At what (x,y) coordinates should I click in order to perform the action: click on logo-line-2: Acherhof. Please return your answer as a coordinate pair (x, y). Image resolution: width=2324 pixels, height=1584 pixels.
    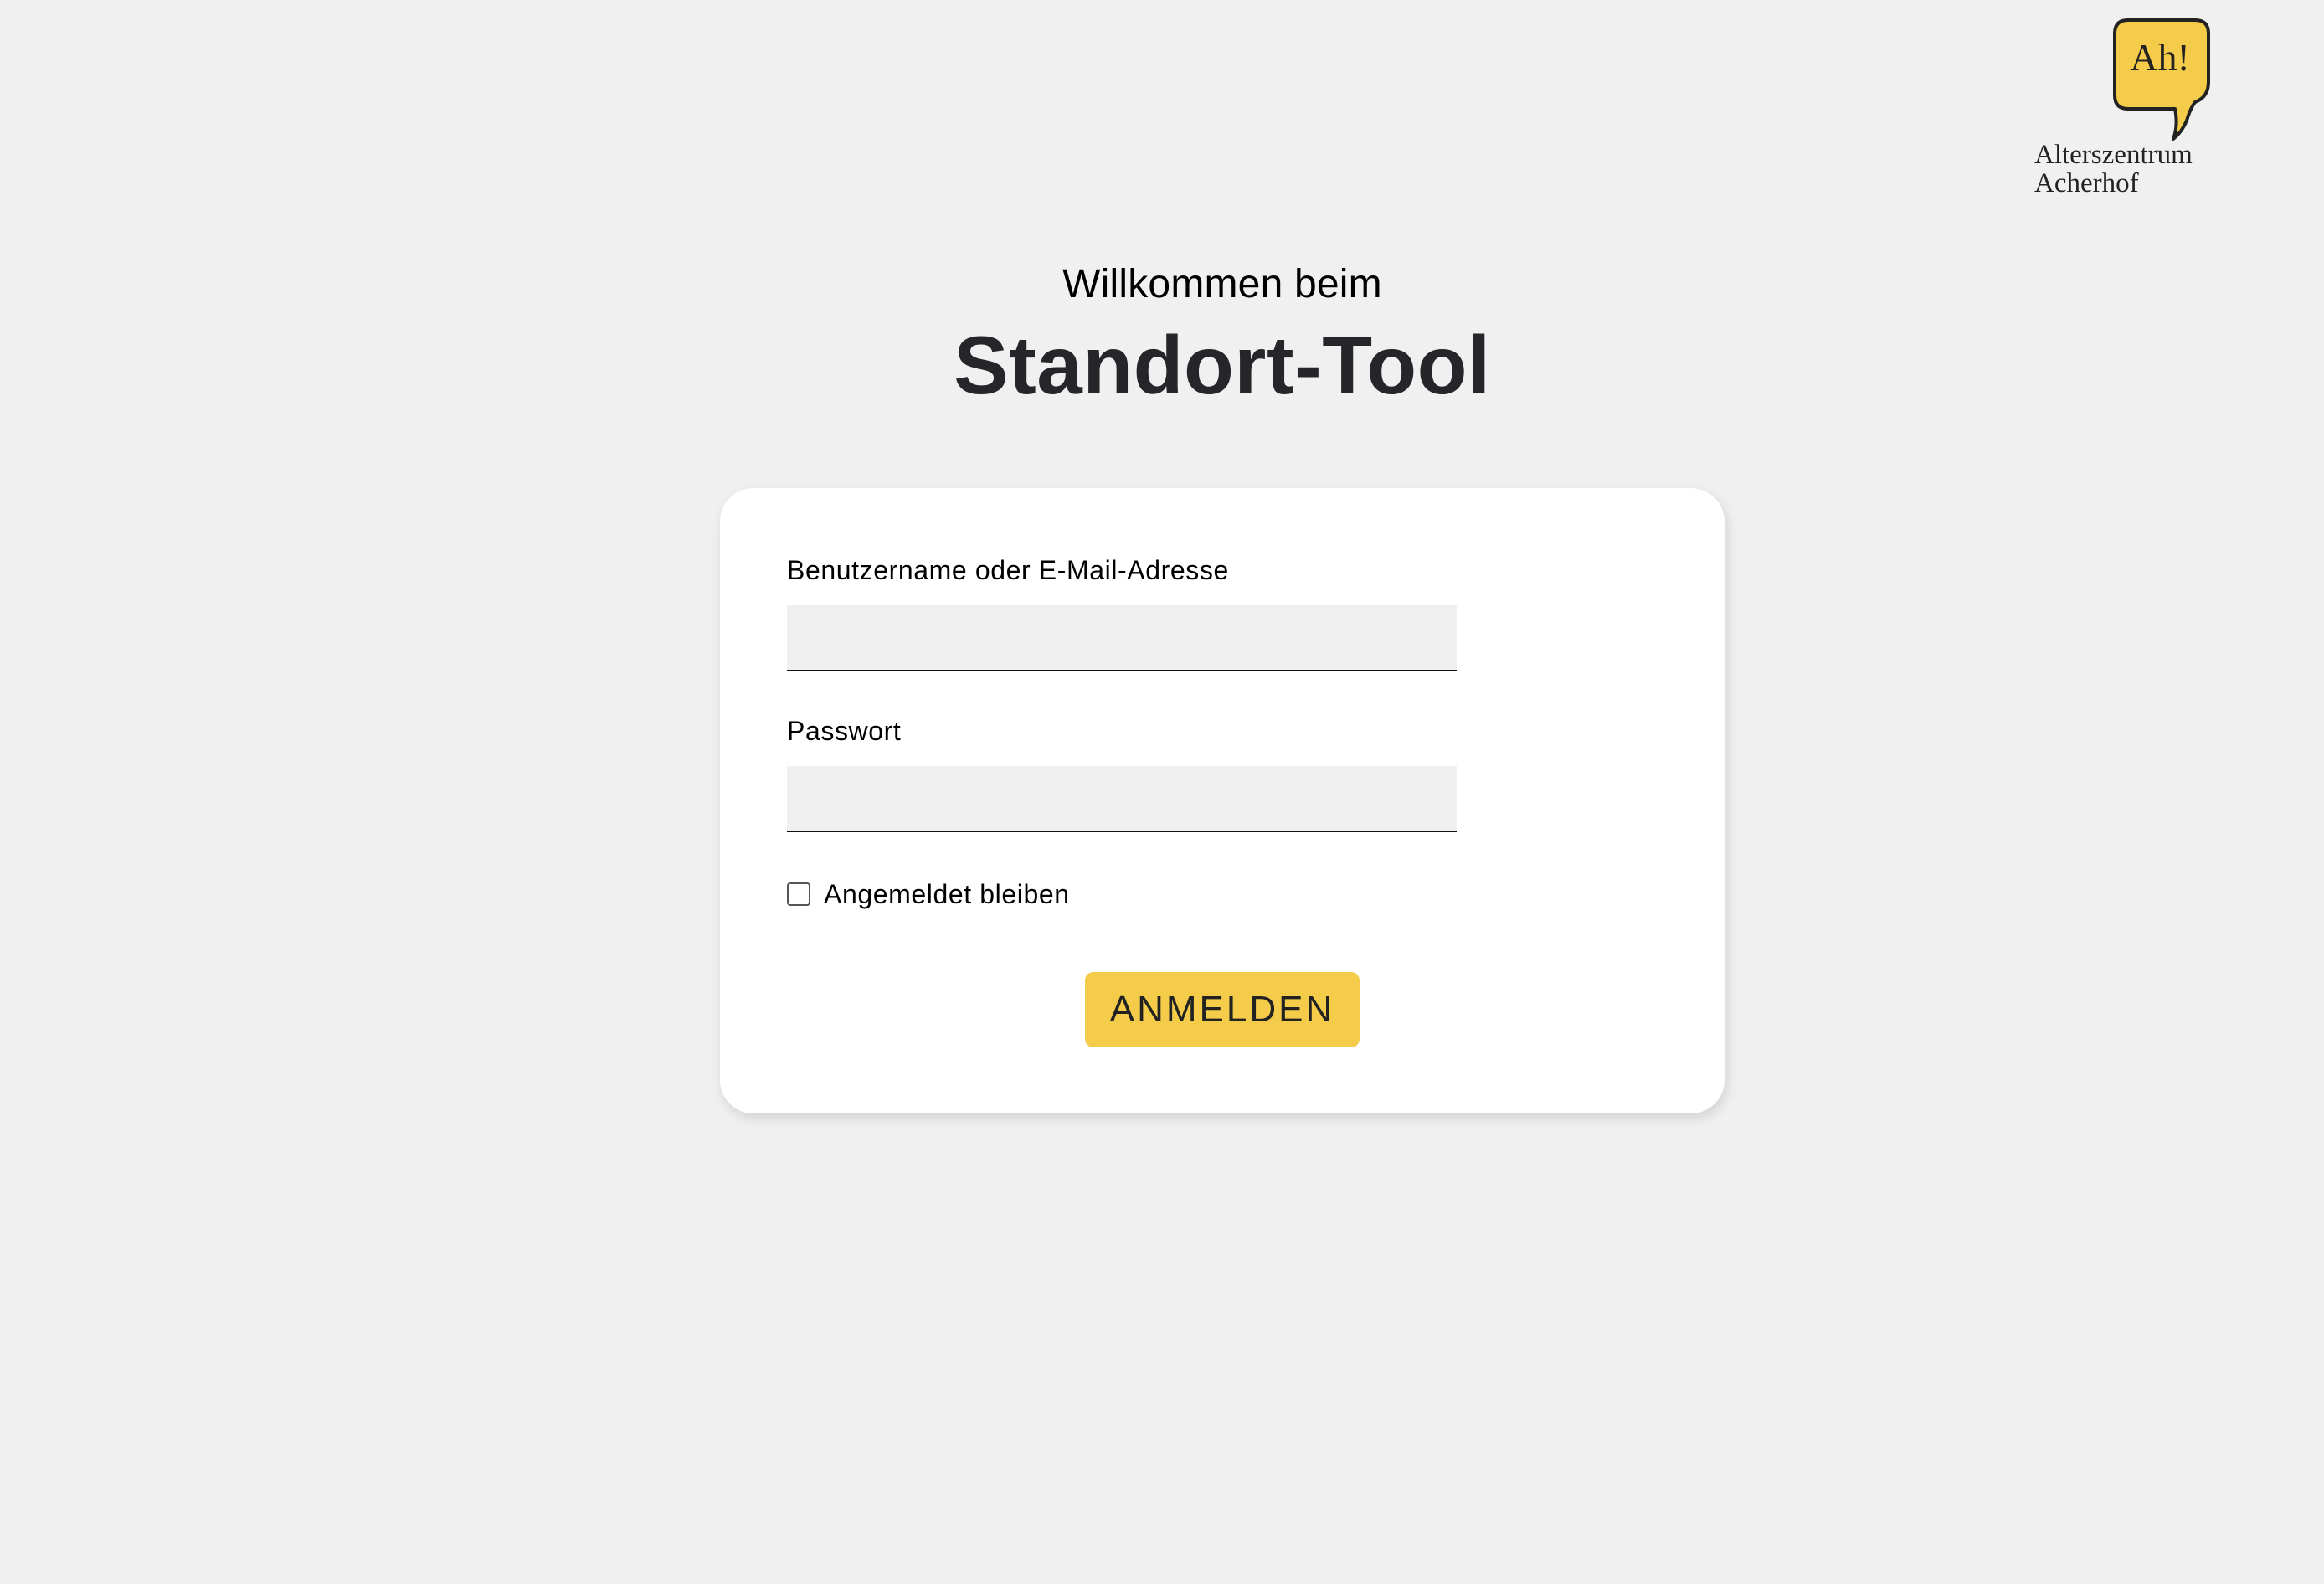
    Looking at the image, I should click on (2086, 183).